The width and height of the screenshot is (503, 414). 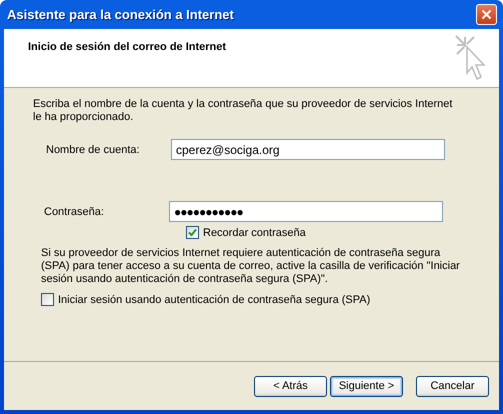 I want to click on account-field: cperez@sociga.org, so click(x=308, y=149).